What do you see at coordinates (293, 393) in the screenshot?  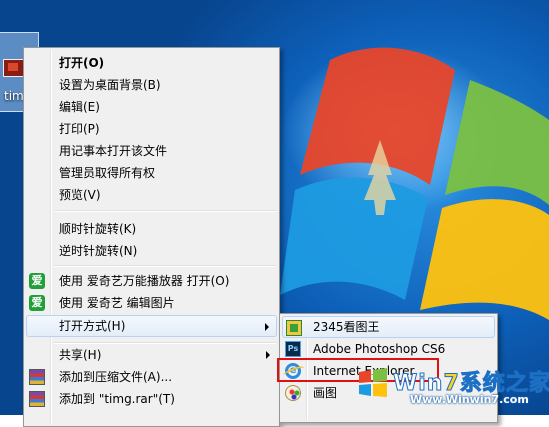 I see `paint-icon` at bounding box center [293, 393].